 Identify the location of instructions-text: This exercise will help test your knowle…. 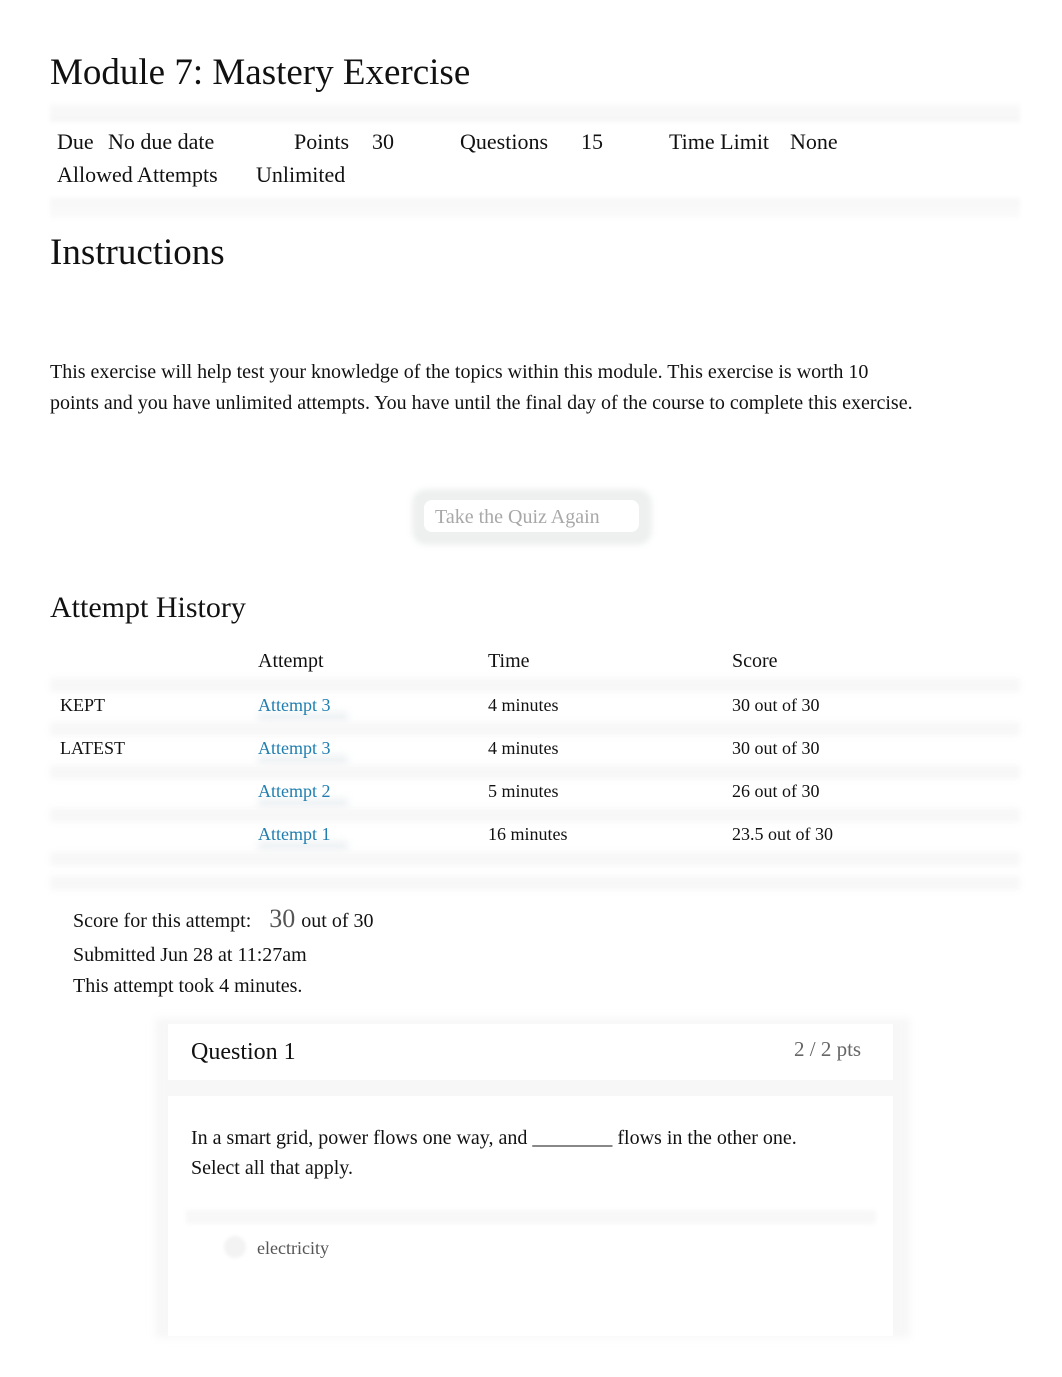
(481, 387).